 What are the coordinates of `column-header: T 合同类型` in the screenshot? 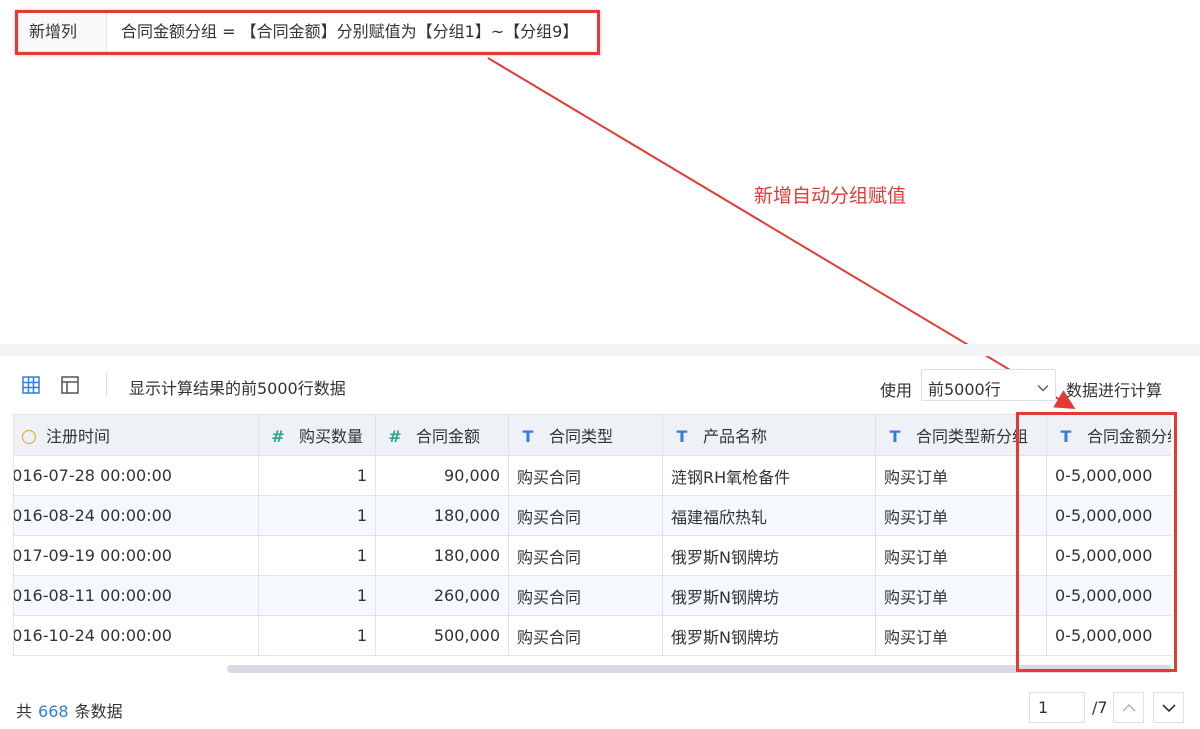 It's located at (585, 435).